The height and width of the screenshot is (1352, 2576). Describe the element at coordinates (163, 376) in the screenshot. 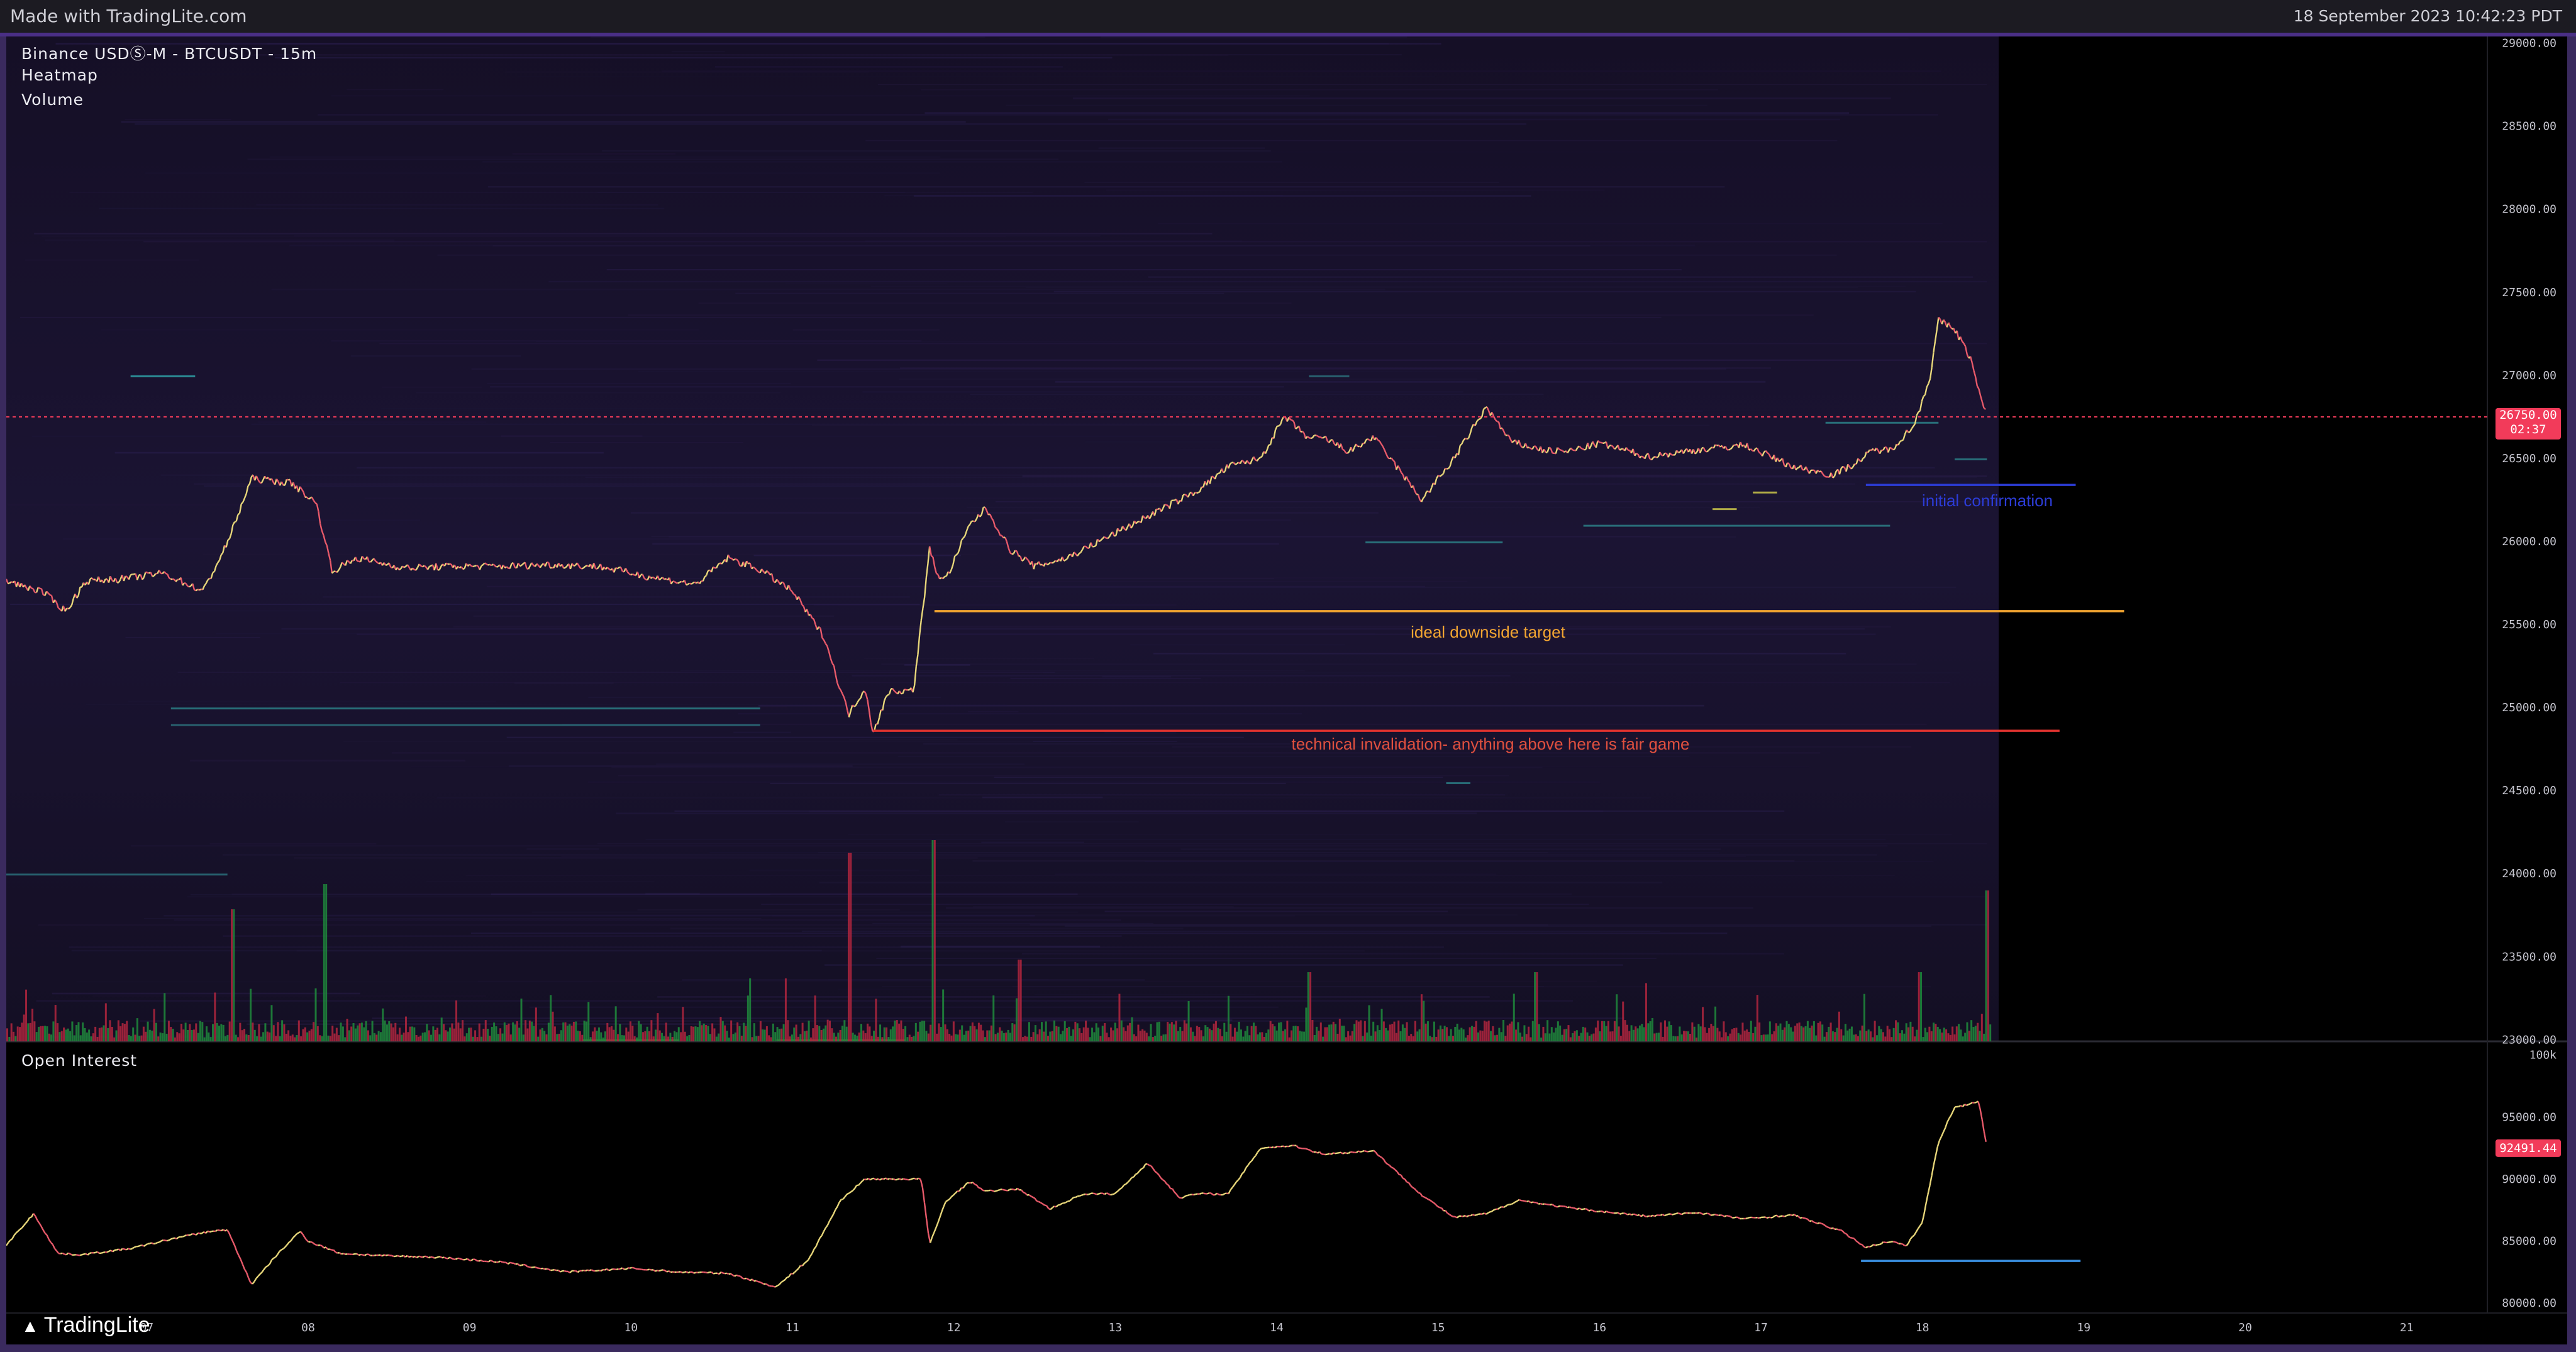

I see `liquidity-bar` at that location.